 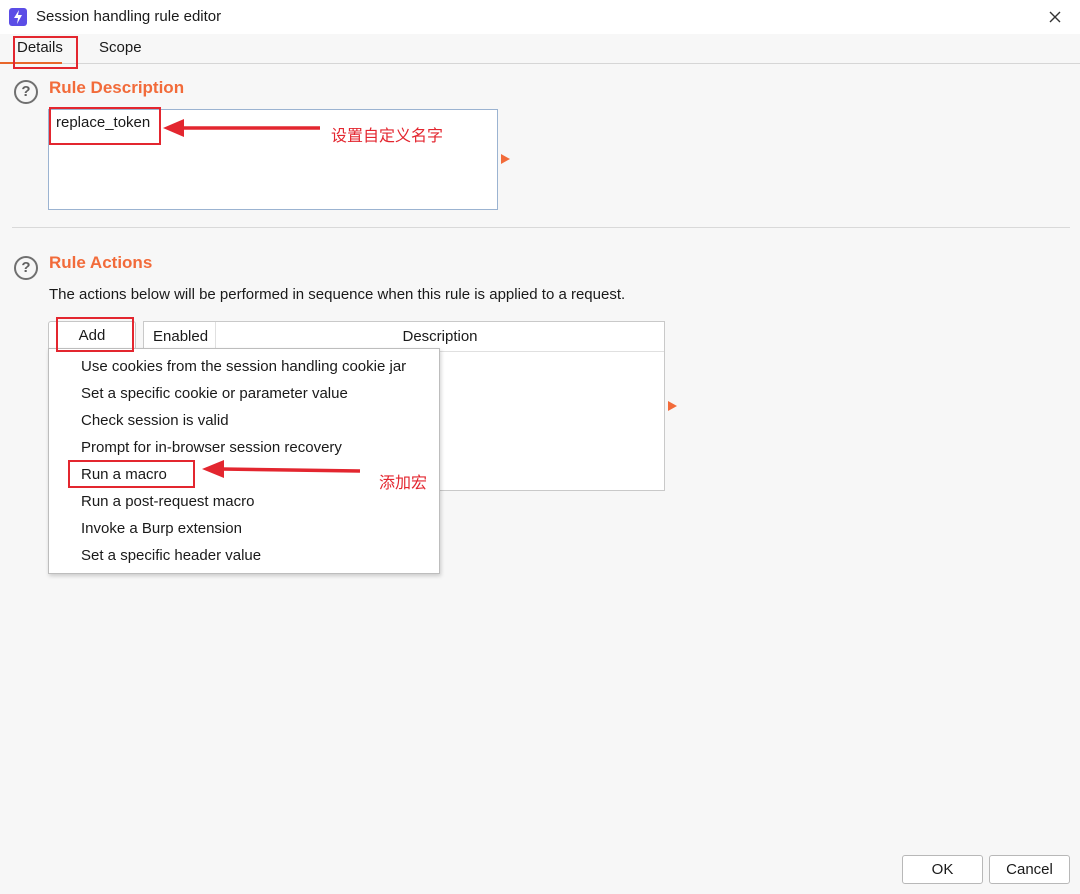 What do you see at coordinates (403, 483) in the screenshot?
I see `annotation-note-macro: 添加宏` at bounding box center [403, 483].